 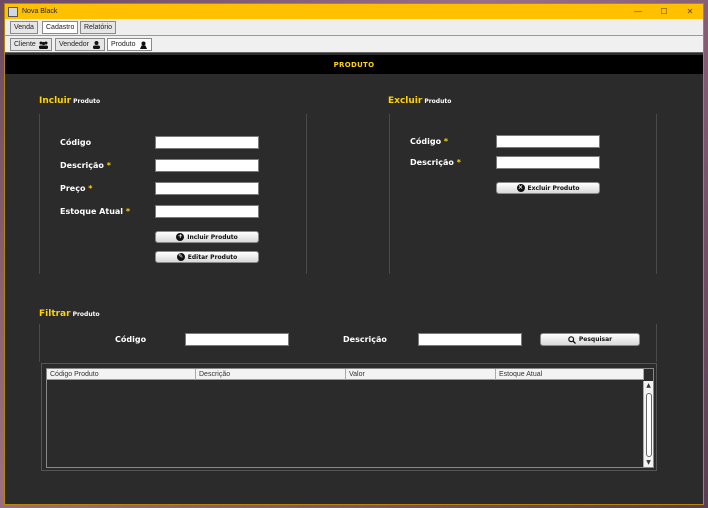 I want to click on excluir-codigo-label: Código *, so click(x=429, y=141).